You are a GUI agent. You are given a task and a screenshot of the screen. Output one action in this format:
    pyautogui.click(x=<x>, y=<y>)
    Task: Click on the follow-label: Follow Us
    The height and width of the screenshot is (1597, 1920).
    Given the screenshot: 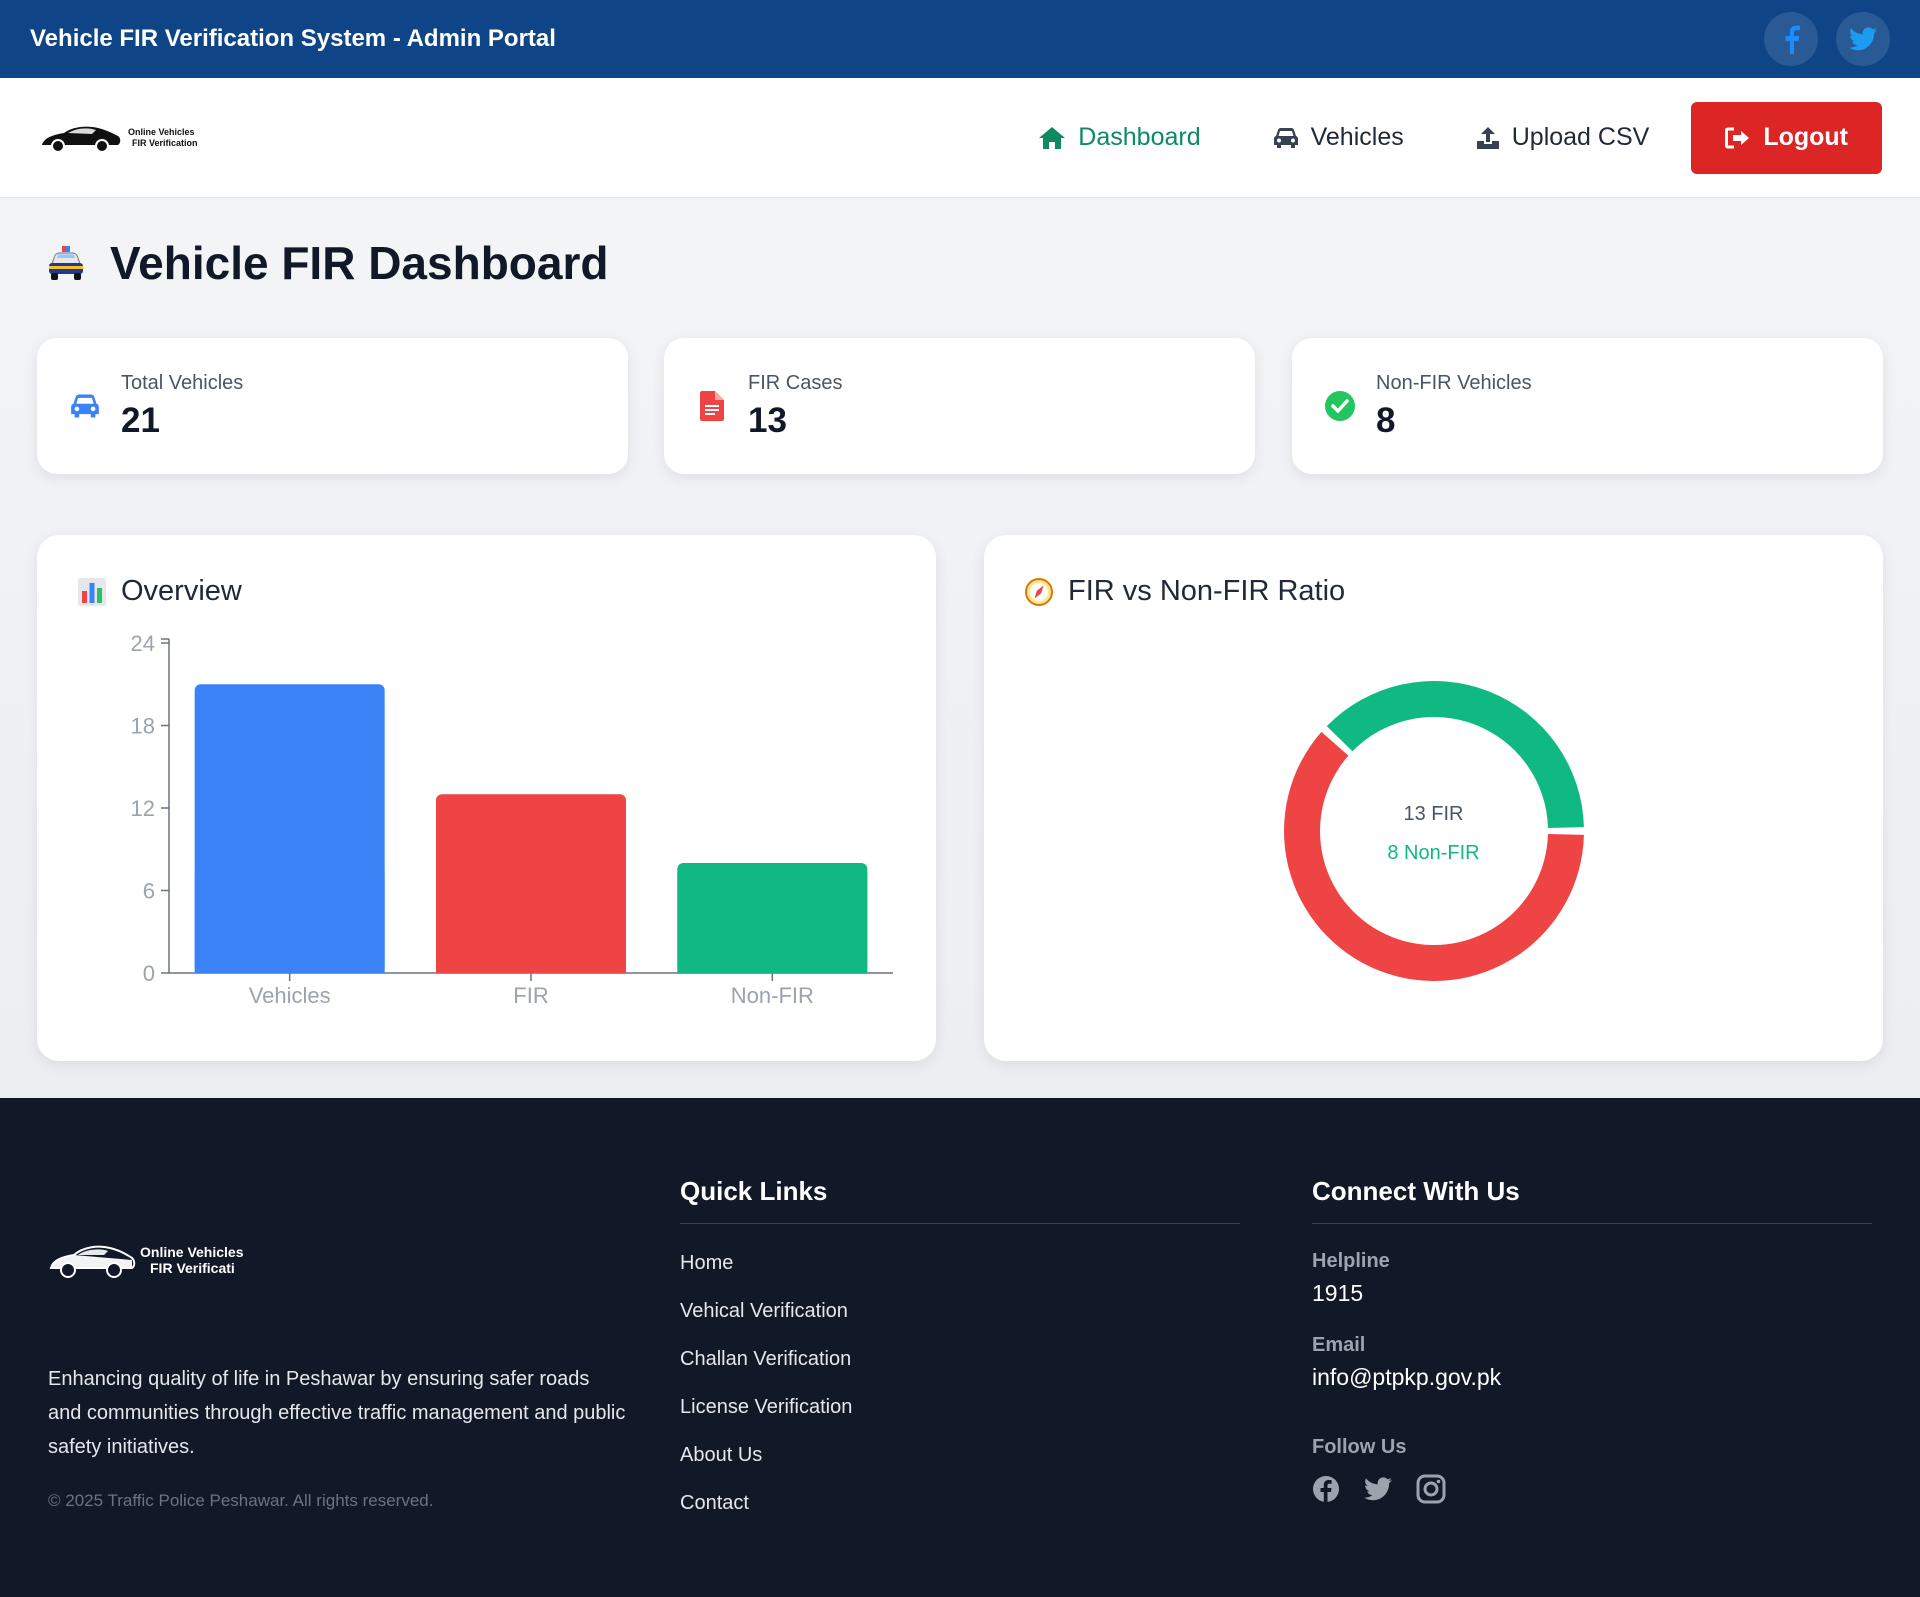 What is the action you would take?
    pyautogui.click(x=1359, y=1447)
    